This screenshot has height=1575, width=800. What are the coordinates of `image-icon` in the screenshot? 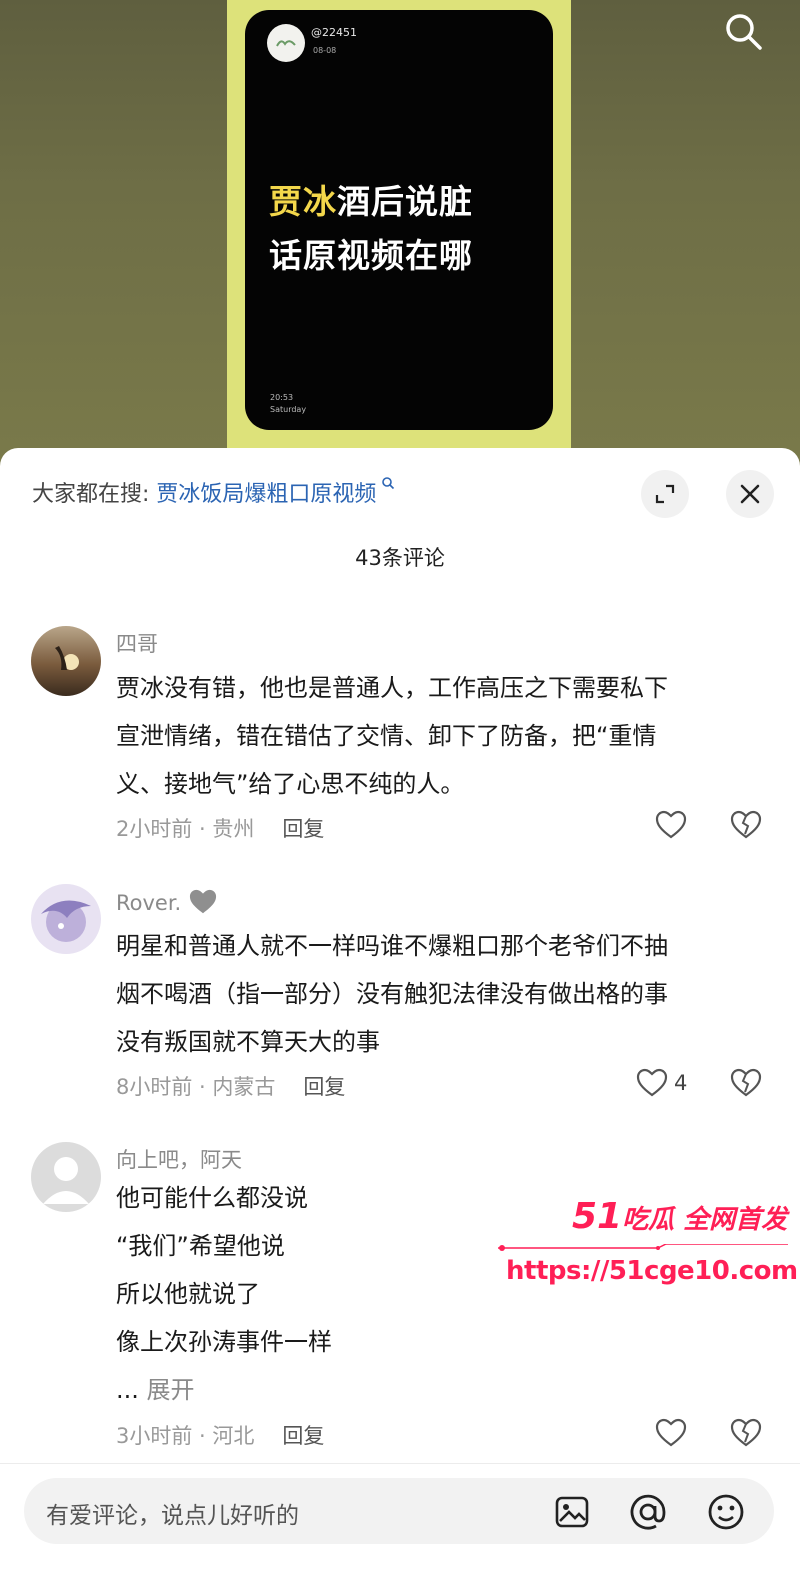 It's located at (572, 1512).